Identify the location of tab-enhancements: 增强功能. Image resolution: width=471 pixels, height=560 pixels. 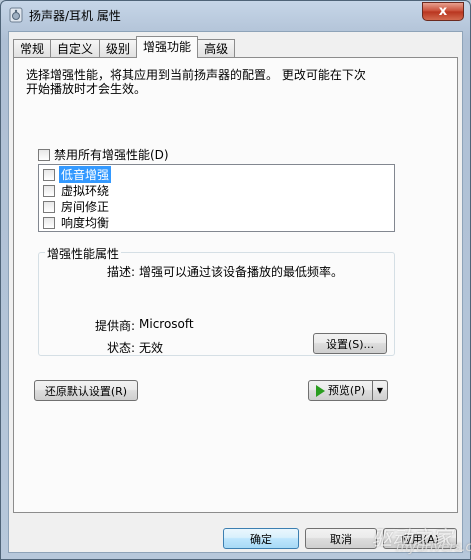
(167, 47).